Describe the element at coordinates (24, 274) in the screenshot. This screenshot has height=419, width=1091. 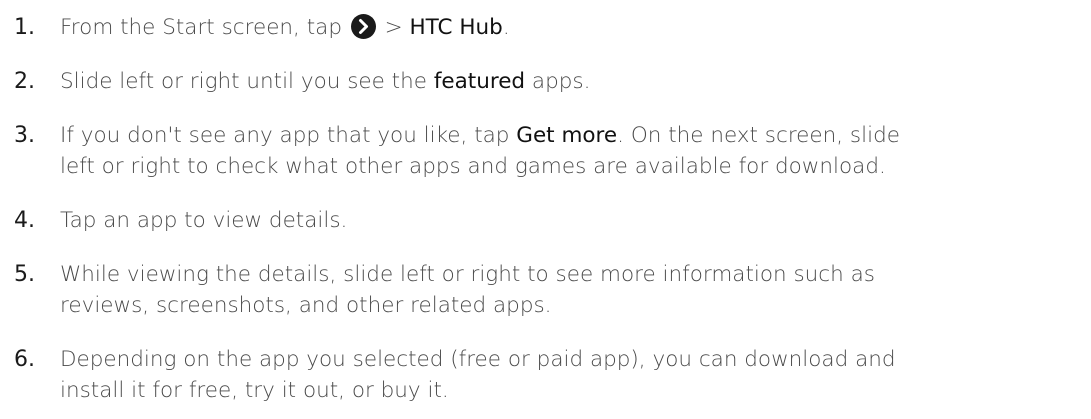
I see `step-number: 5.` at that location.